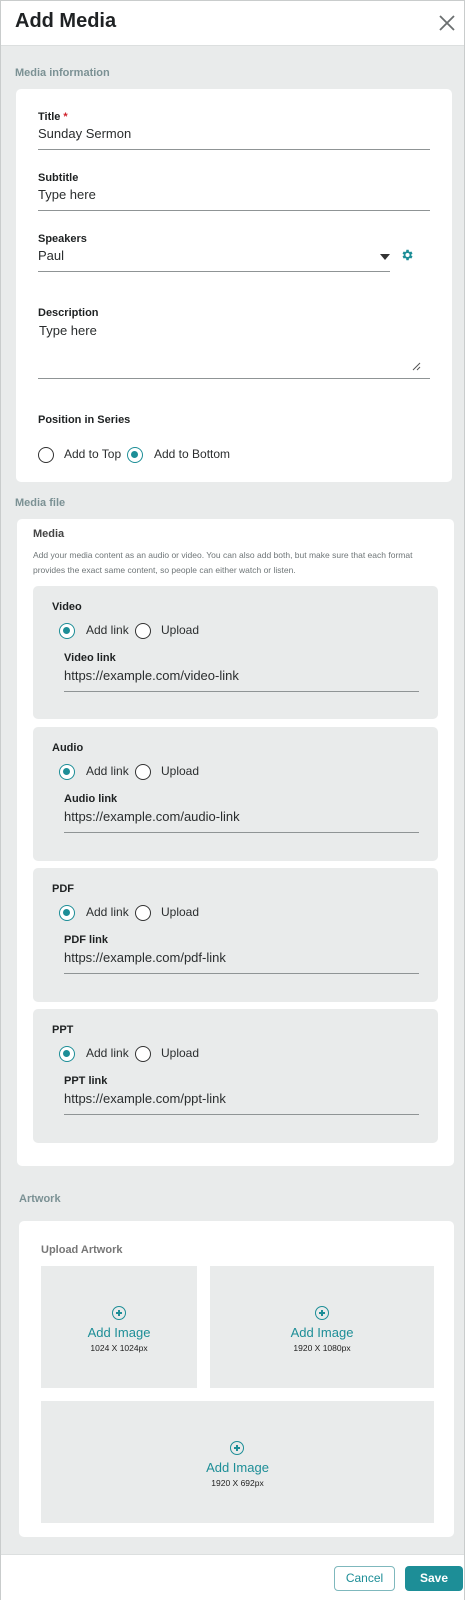 The height and width of the screenshot is (1600, 465). Describe the element at coordinates (237, 1483) in the screenshot. I see `artwork-size-label: 1920 X 692px` at that location.